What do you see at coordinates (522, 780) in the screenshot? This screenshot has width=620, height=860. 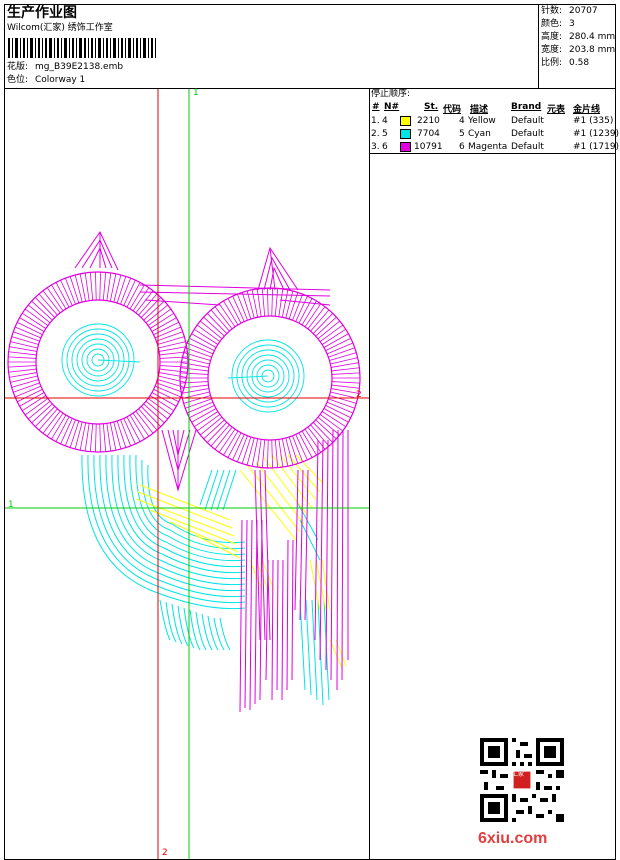 I see `qr-code` at bounding box center [522, 780].